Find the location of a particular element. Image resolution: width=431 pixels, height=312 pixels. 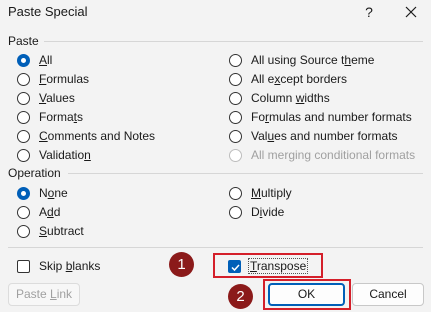

transpose-highlight is located at coordinates (268, 265).